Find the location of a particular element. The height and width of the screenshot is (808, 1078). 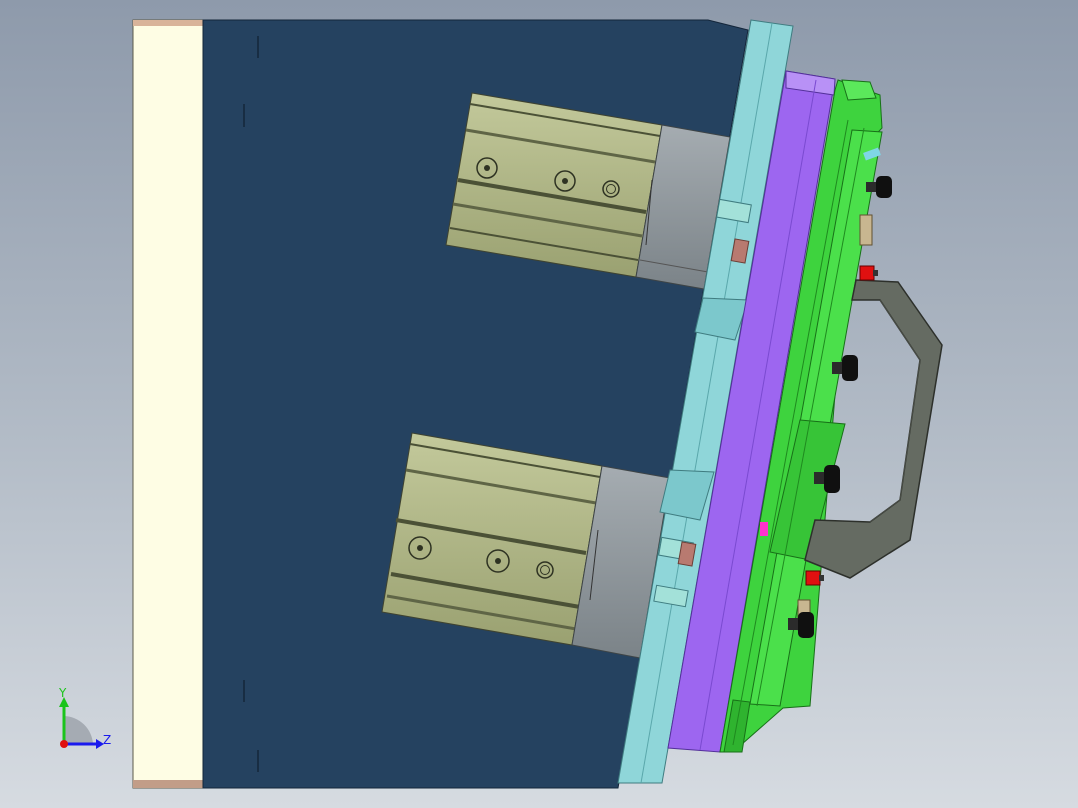

origin-point-icon is located at coordinates (64, 744).